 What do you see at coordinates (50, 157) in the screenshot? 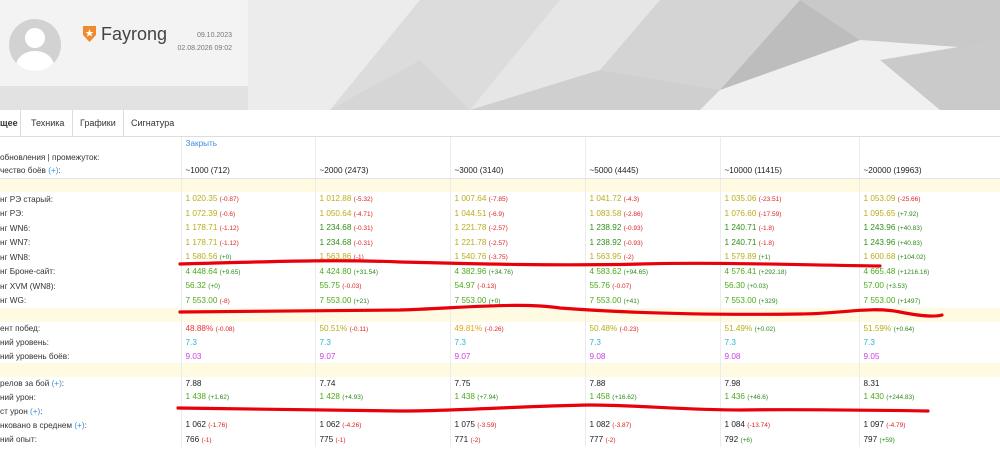
I see `row-label-text: обновления | промежуток:` at bounding box center [50, 157].